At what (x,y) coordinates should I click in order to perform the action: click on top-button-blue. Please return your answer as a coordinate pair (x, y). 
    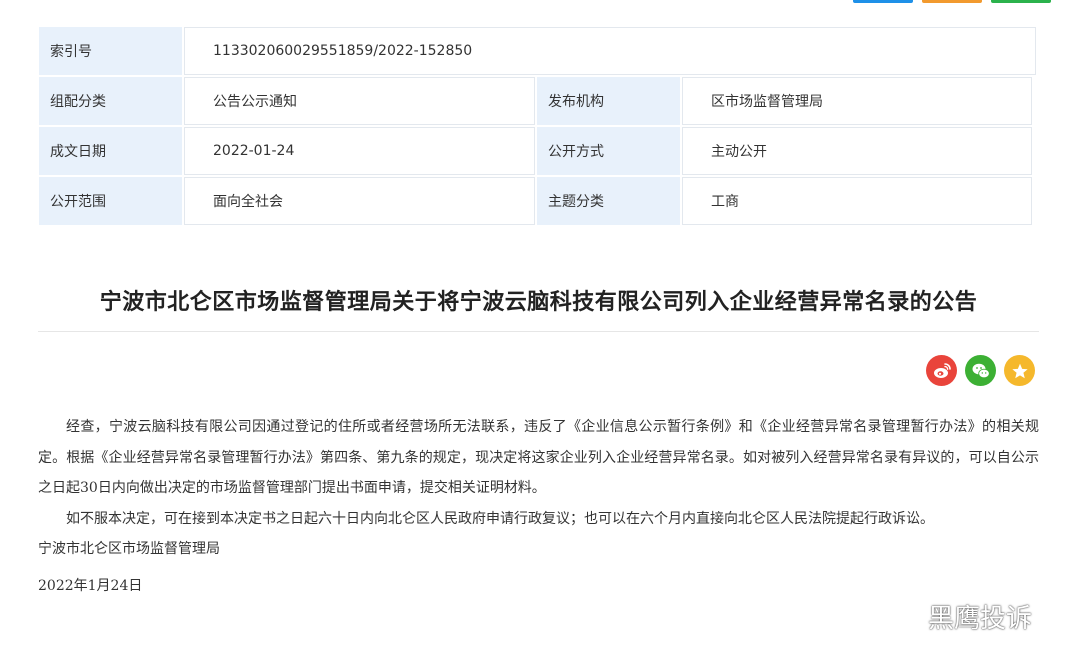
    Looking at the image, I should click on (883, 1).